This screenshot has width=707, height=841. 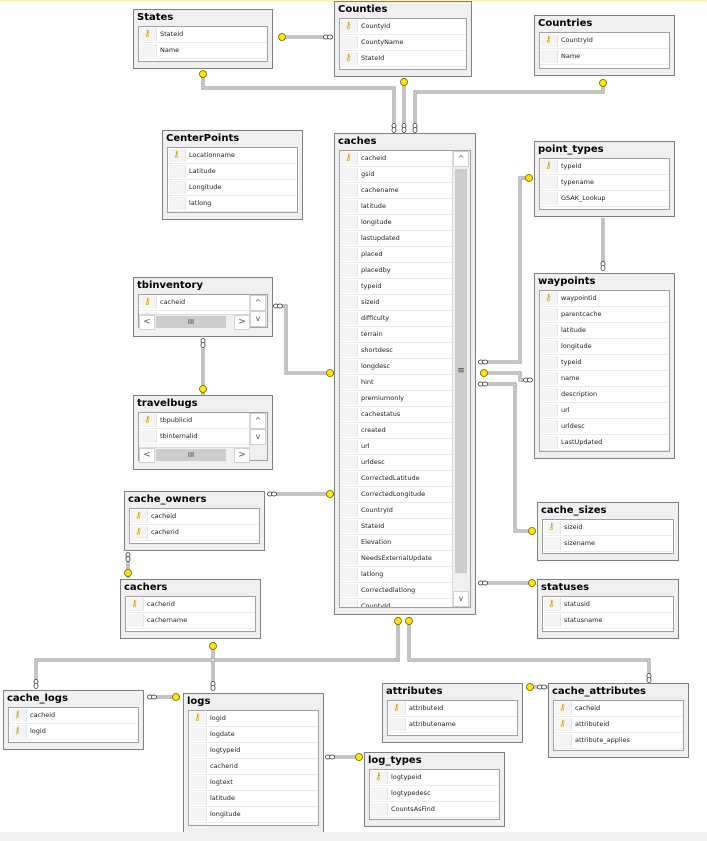 What do you see at coordinates (396, 479) in the screenshot?
I see `column-row: CorrectedLatitude` at bounding box center [396, 479].